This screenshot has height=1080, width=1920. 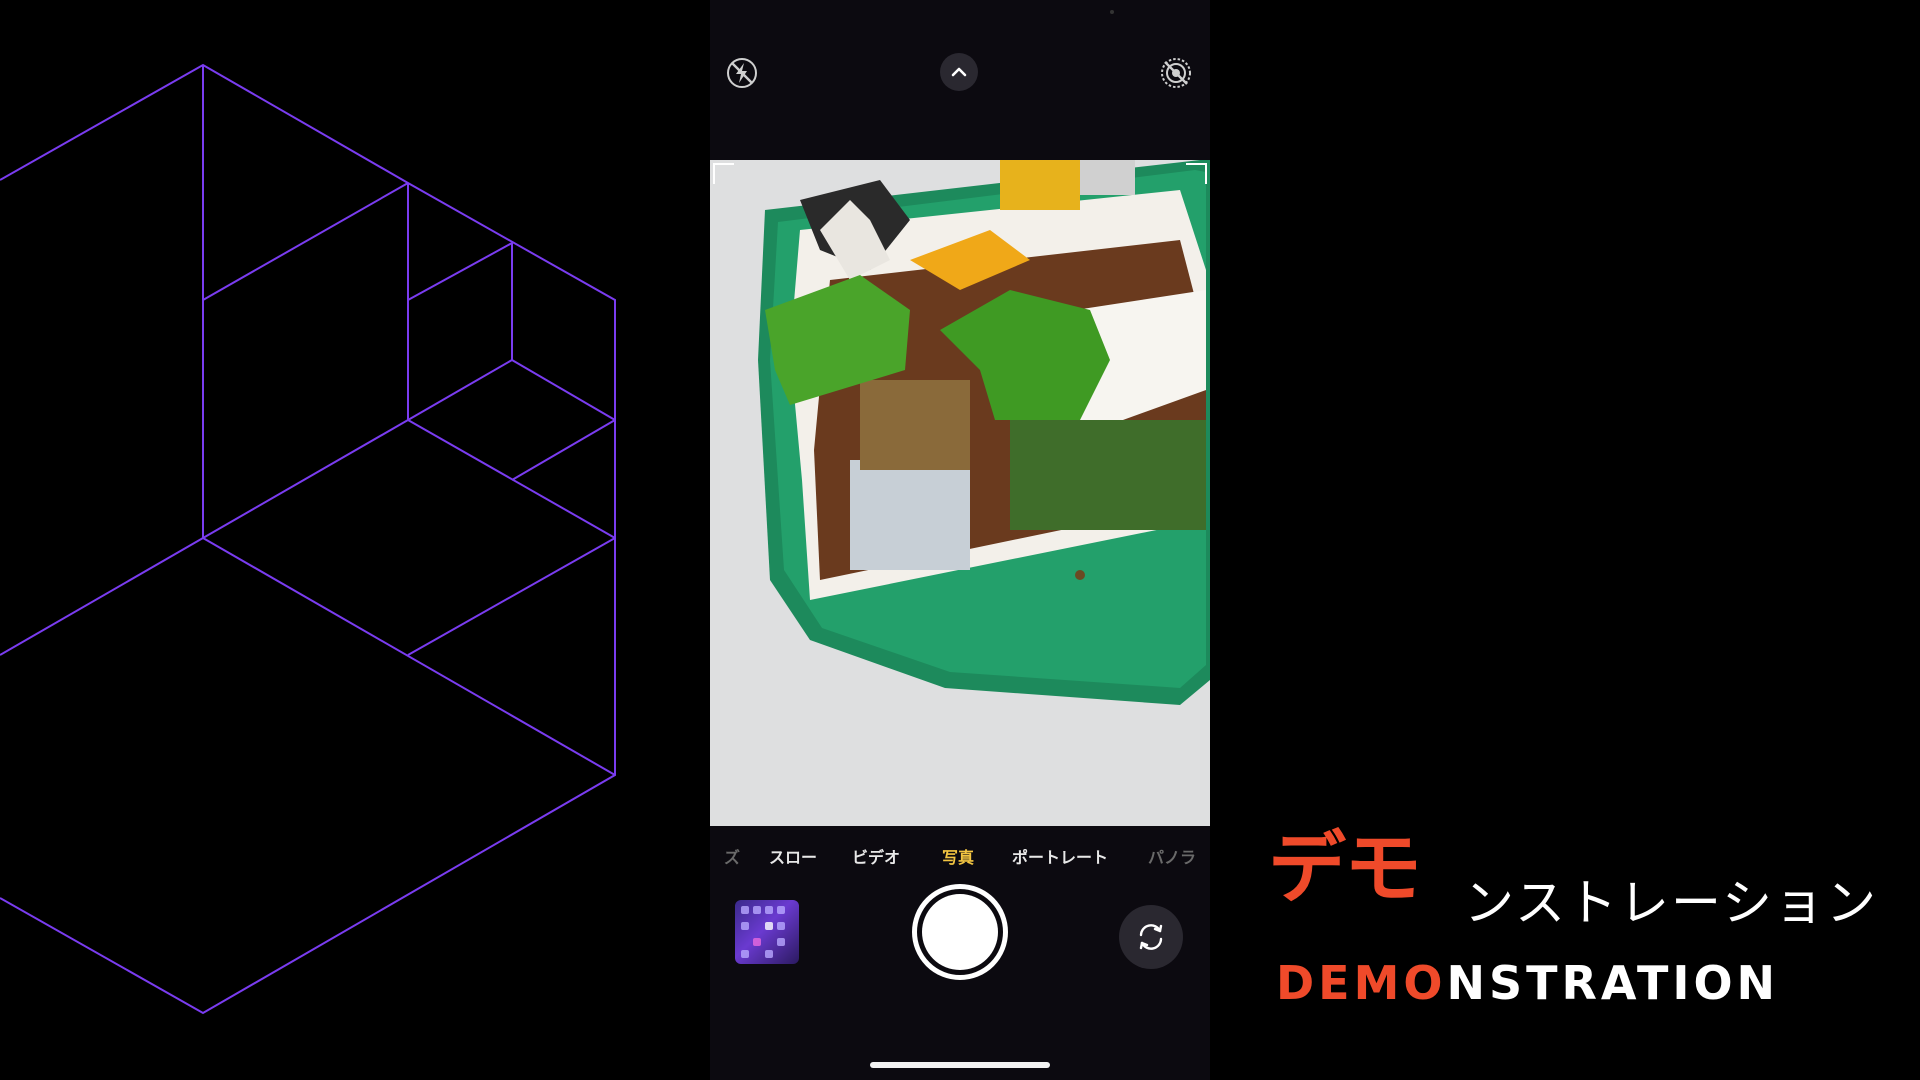 I want to click on mode-item-truncated-left: ズ, so click(x=732, y=856).